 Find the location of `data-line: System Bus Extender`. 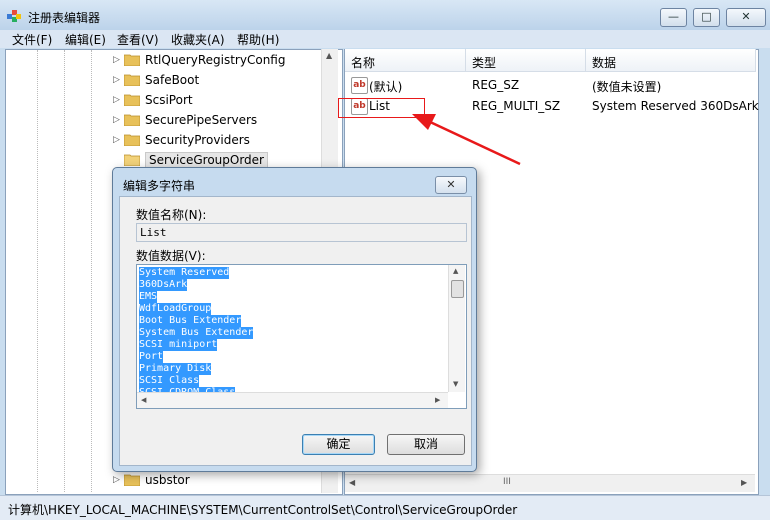

data-line: System Bus Extender is located at coordinates (196, 333).